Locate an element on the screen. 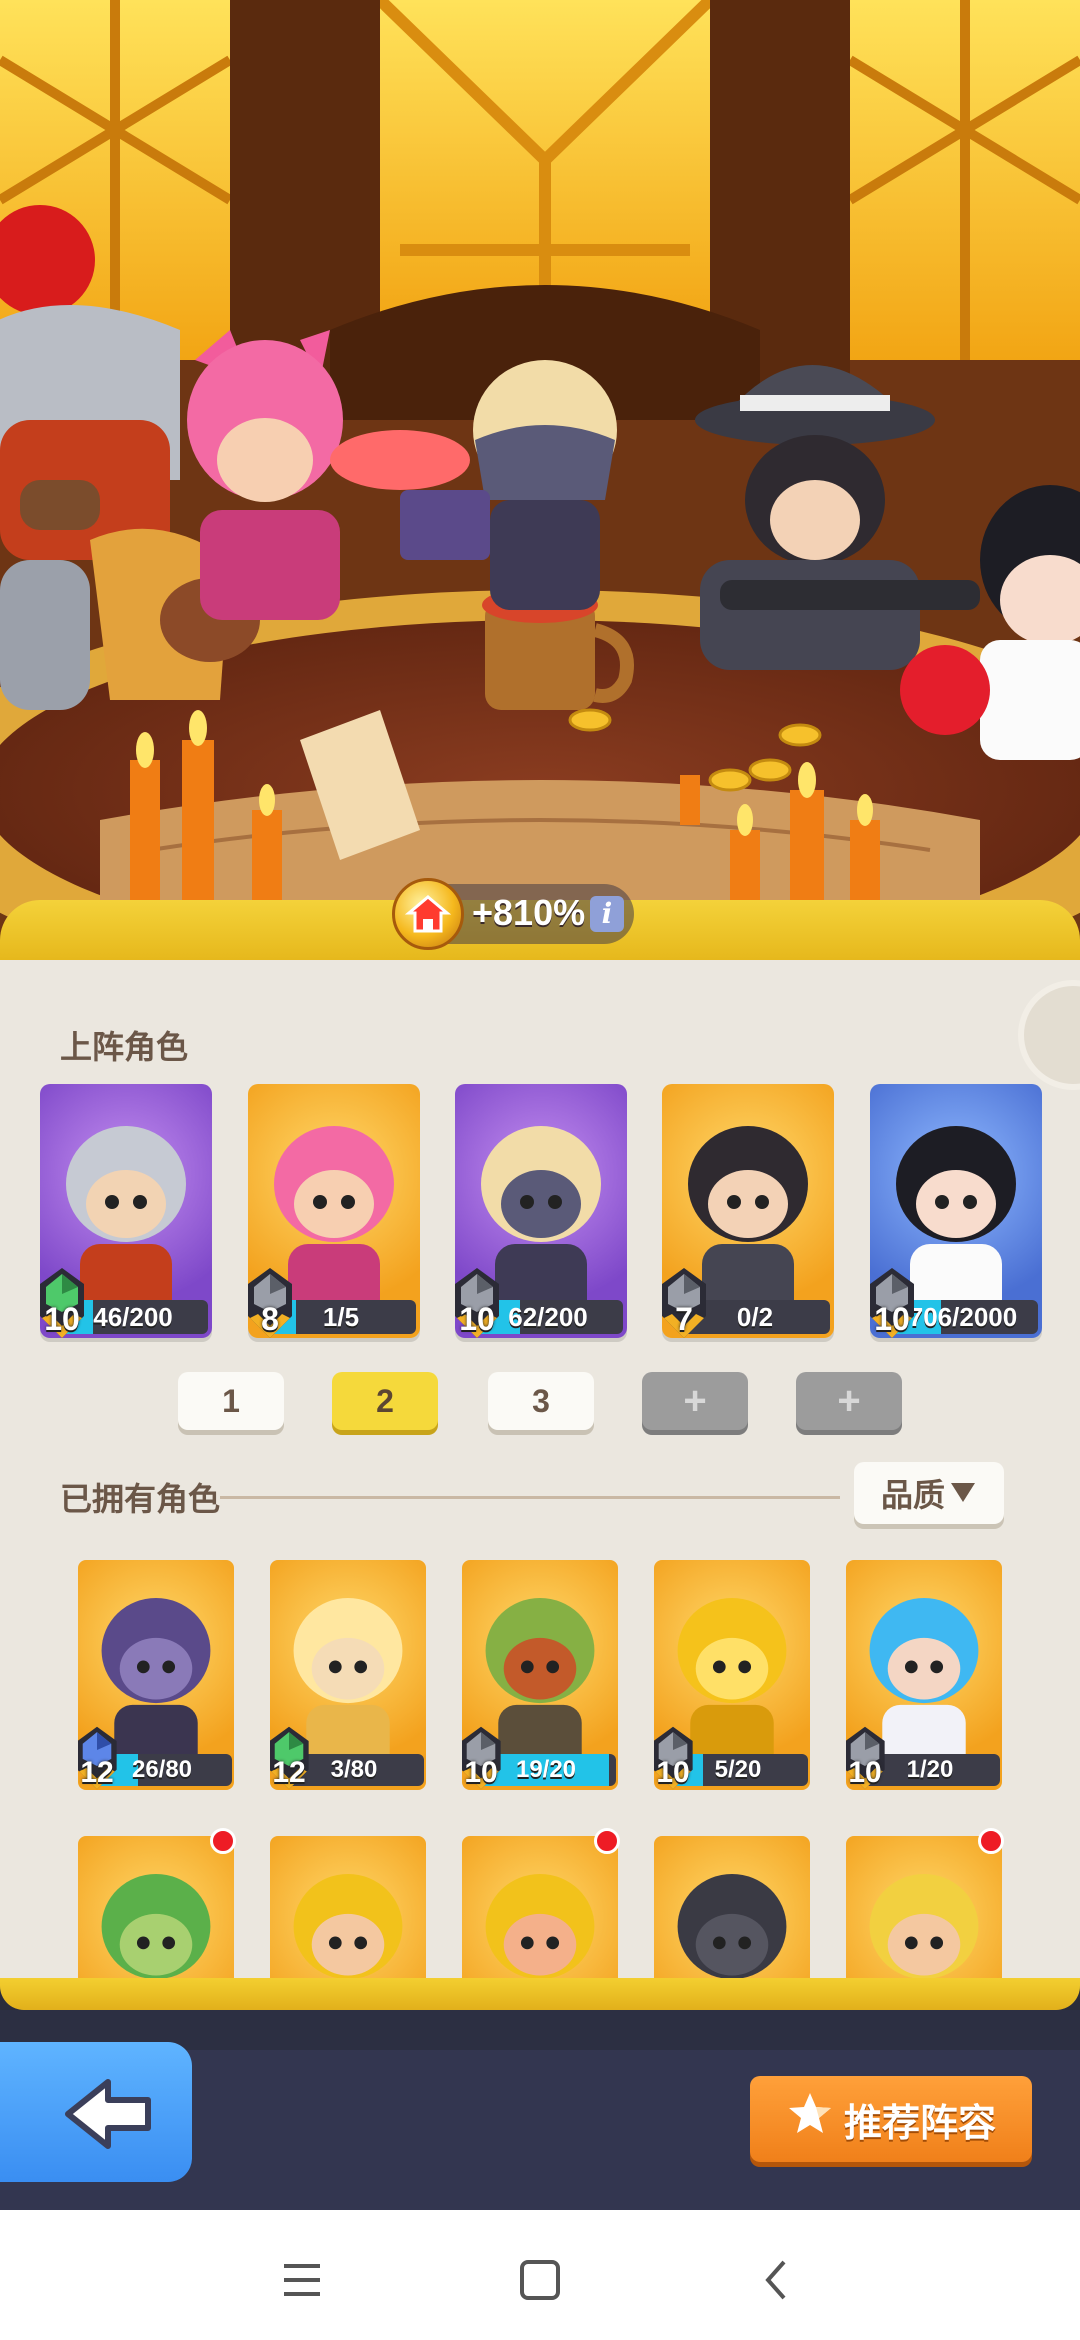  triangle-down-icon is located at coordinates (963, 1493).